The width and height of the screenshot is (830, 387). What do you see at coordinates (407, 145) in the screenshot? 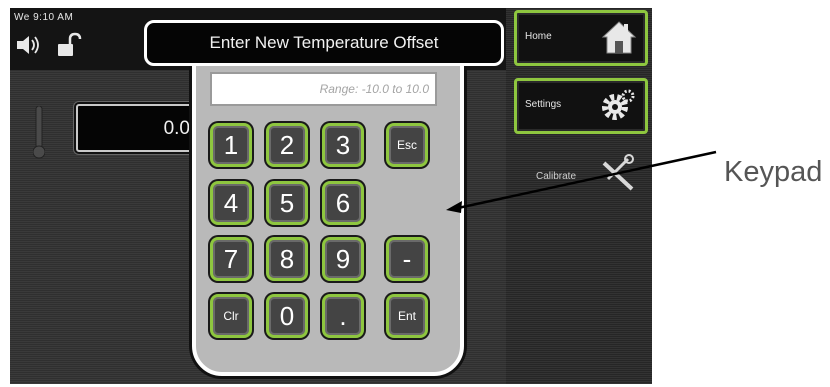
I see `escape-key: Esc` at bounding box center [407, 145].